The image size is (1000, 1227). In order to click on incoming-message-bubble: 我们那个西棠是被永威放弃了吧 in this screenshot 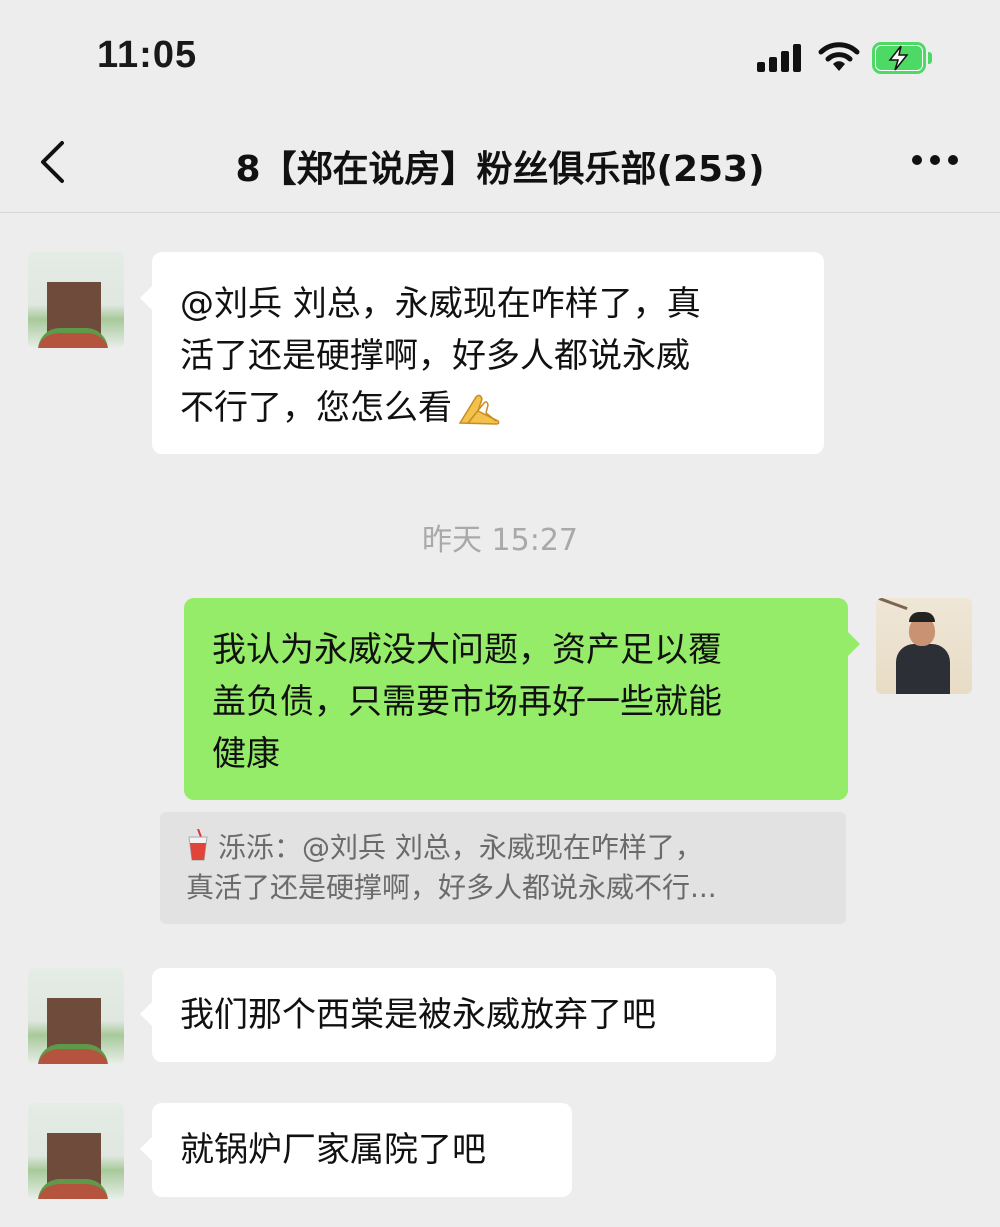, I will do `click(458, 1015)`.